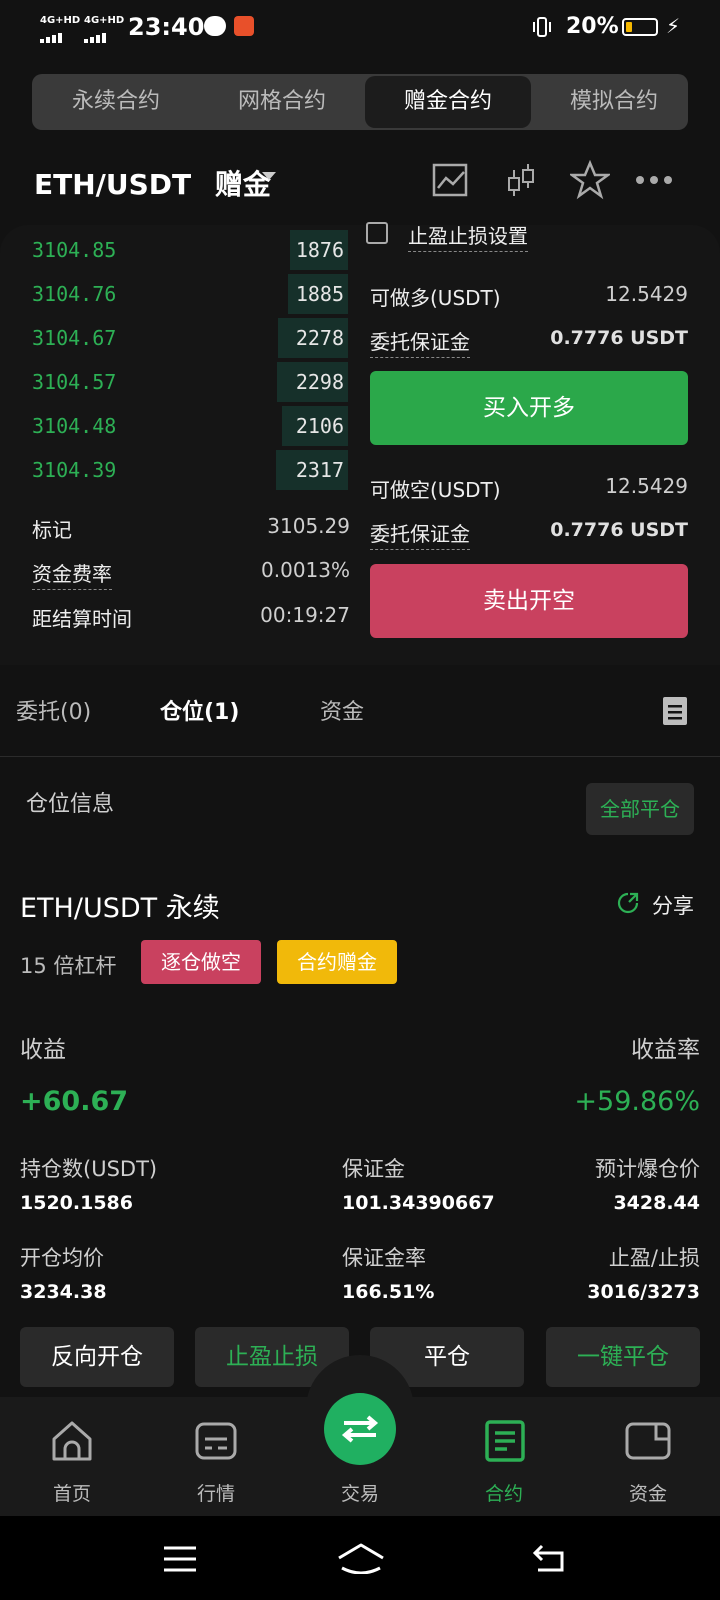 The height and width of the screenshot is (1600, 720). I want to click on bid-qty: 2317, so click(319, 470).